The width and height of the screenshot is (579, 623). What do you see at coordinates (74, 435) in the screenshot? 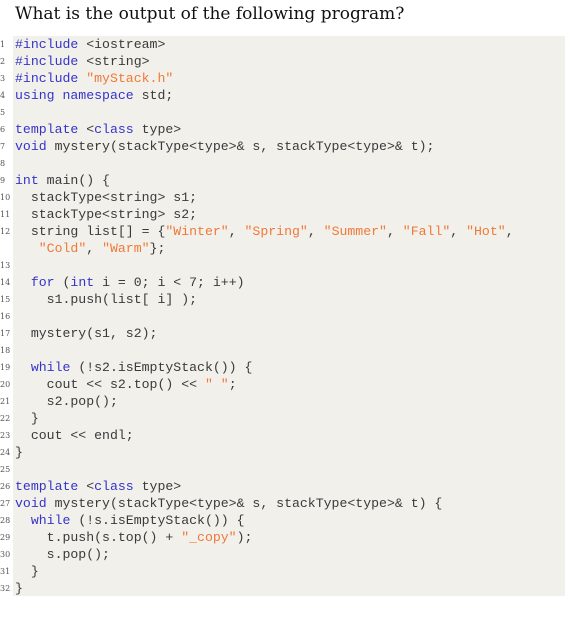
I see `code-text: cout << endl;` at bounding box center [74, 435].